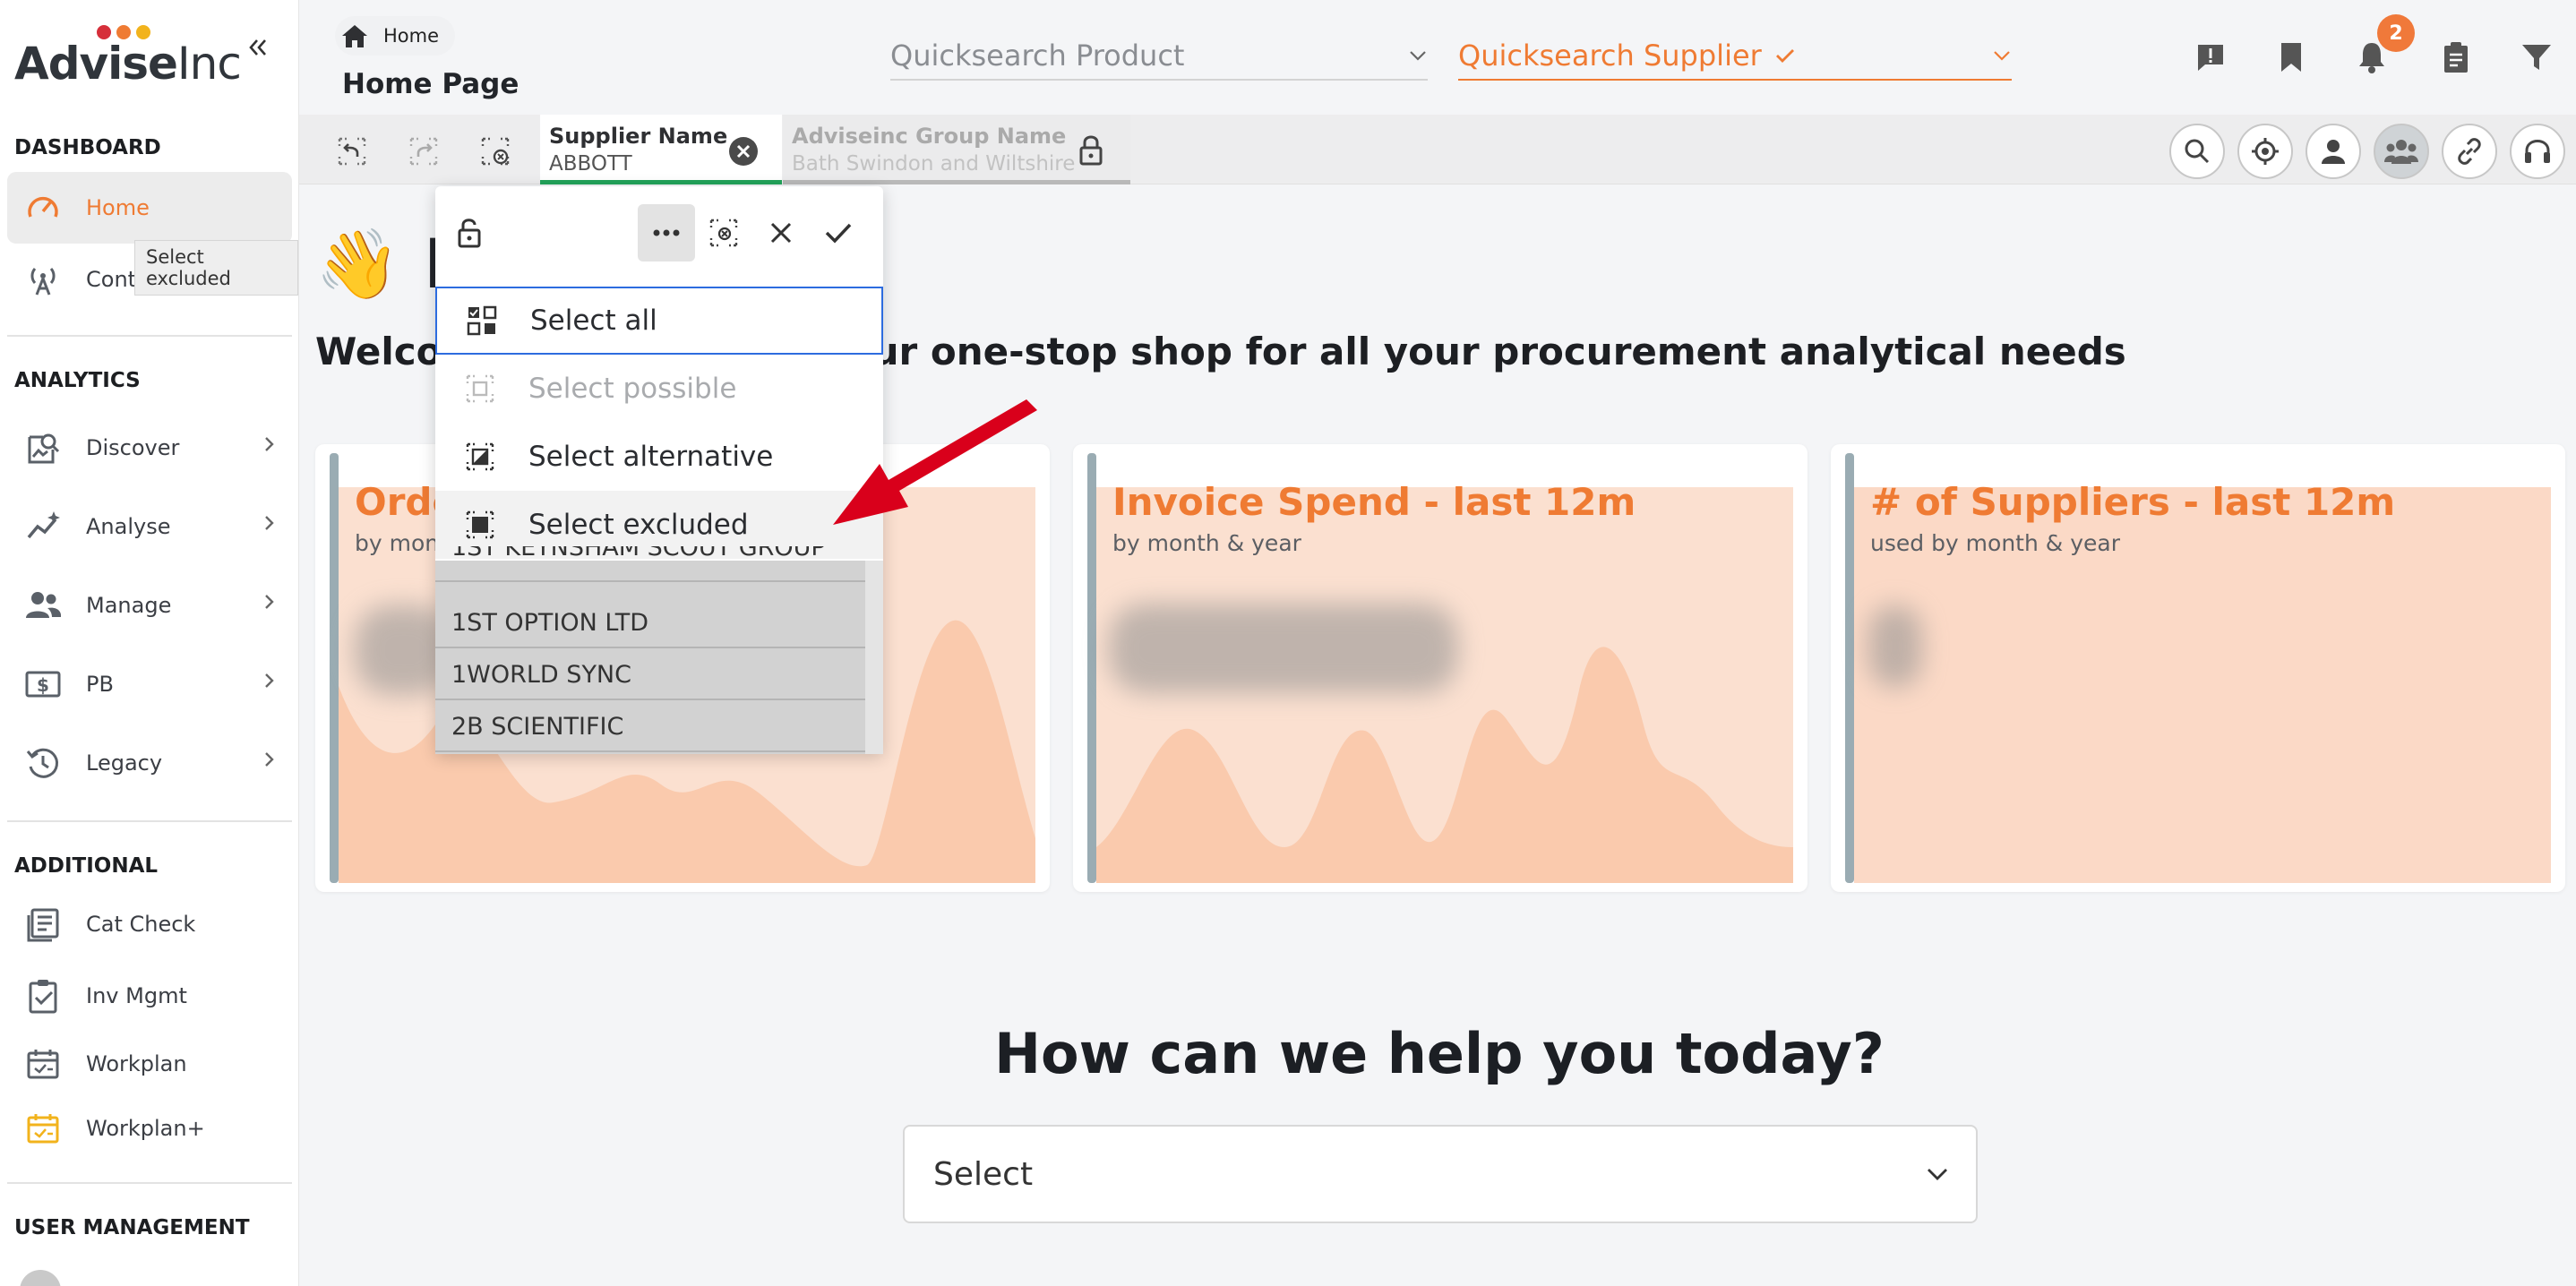 This screenshot has height=1286, width=2576. What do you see at coordinates (935, 462) in the screenshot?
I see `annotation-arrow` at bounding box center [935, 462].